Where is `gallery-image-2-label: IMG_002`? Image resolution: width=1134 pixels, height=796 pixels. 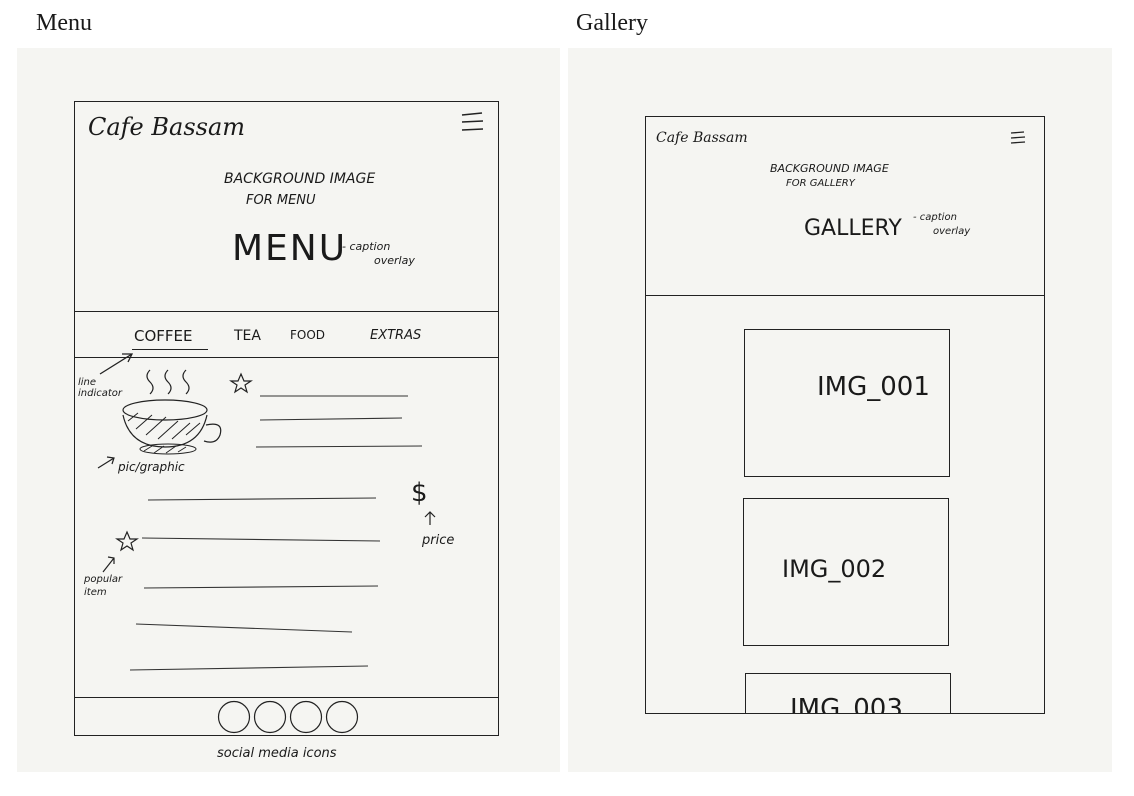 gallery-image-2-label: IMG_002 is located at coordinates (834, 569).